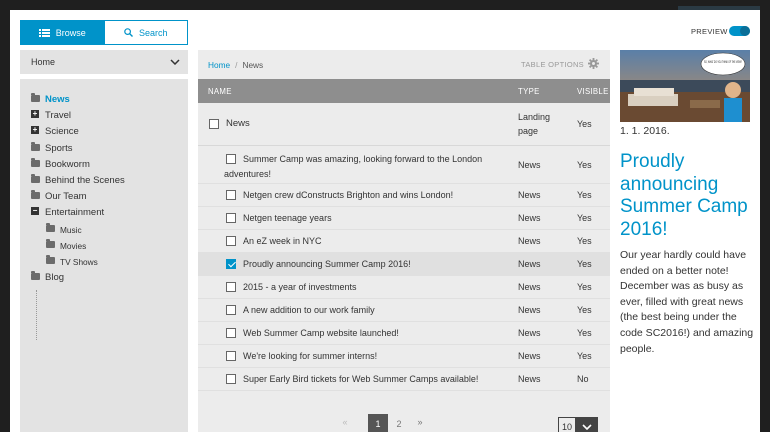  Describe the element at coordinates (104, 180) in the screenshot. I see `tree-item-behind-the-scenes: Behind the Scenes` at that location.